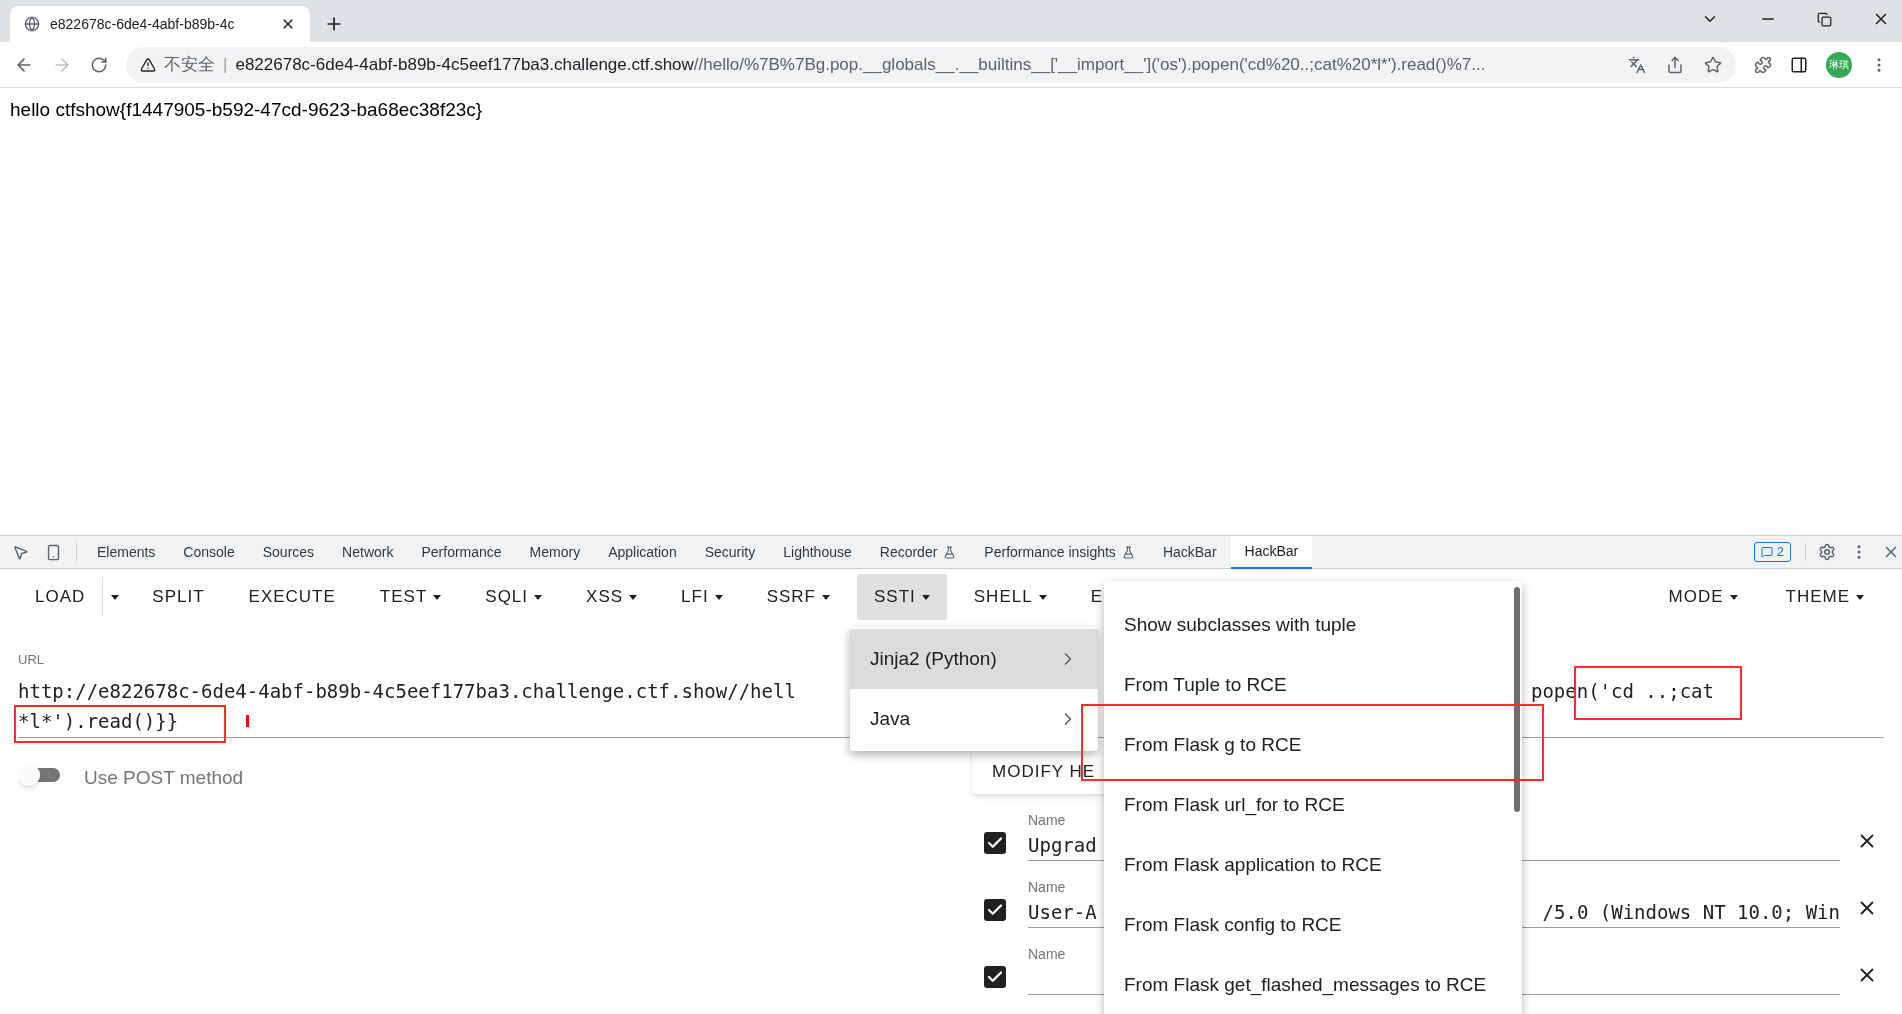 This screenshot has height=1014, width=1902. I want to click on devtools-tab: Console, so click(209, 552).